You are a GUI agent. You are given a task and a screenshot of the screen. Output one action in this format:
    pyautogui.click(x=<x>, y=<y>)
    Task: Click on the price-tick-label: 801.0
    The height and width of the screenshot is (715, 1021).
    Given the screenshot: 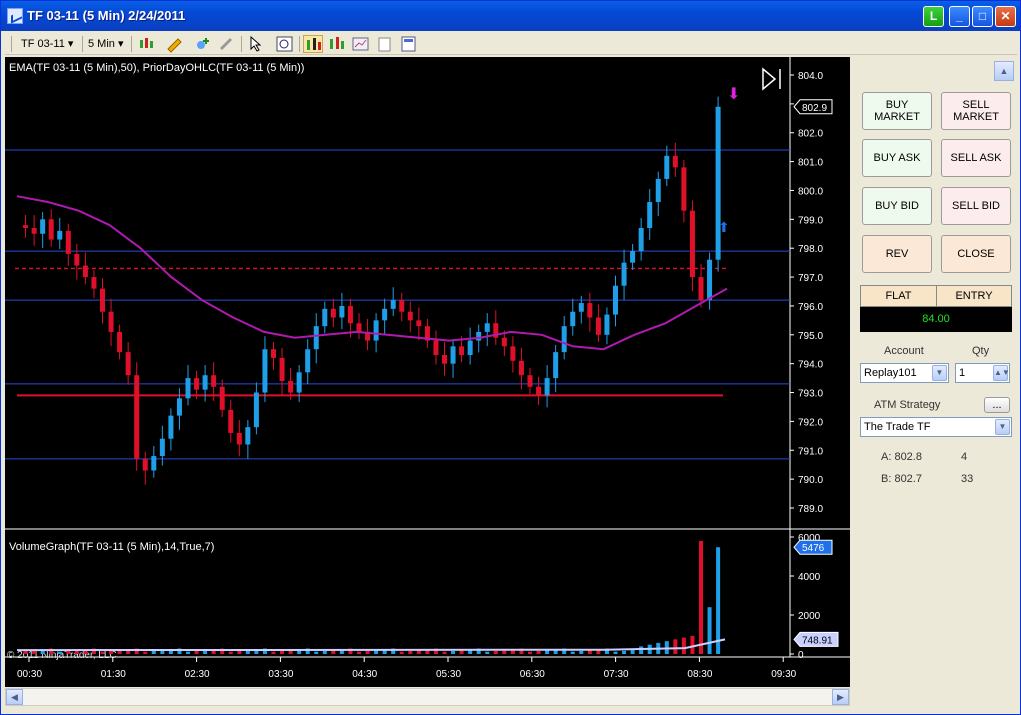 What is the action you would take?
    pyautogui.click(x=810, y=163)
    